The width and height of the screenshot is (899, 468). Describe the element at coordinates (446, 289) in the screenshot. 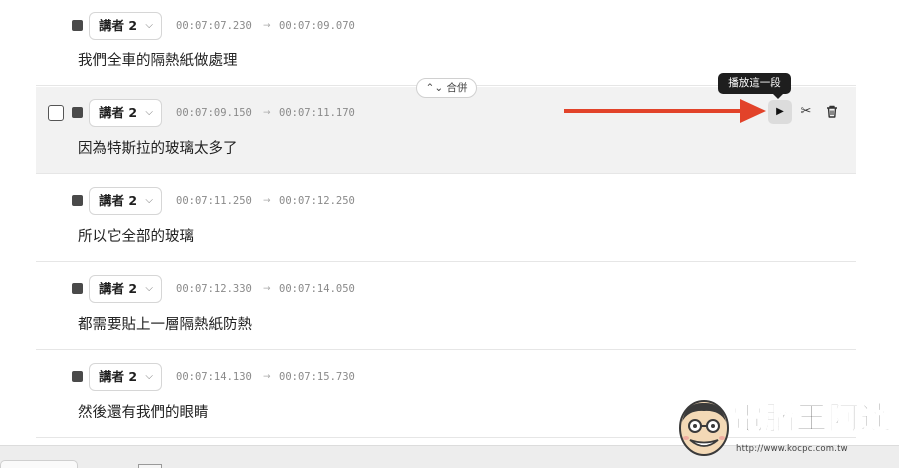

I see `segment-header: 講者 2 ⌵ 00:07:12.330 → 00:07:14.050` at that location.